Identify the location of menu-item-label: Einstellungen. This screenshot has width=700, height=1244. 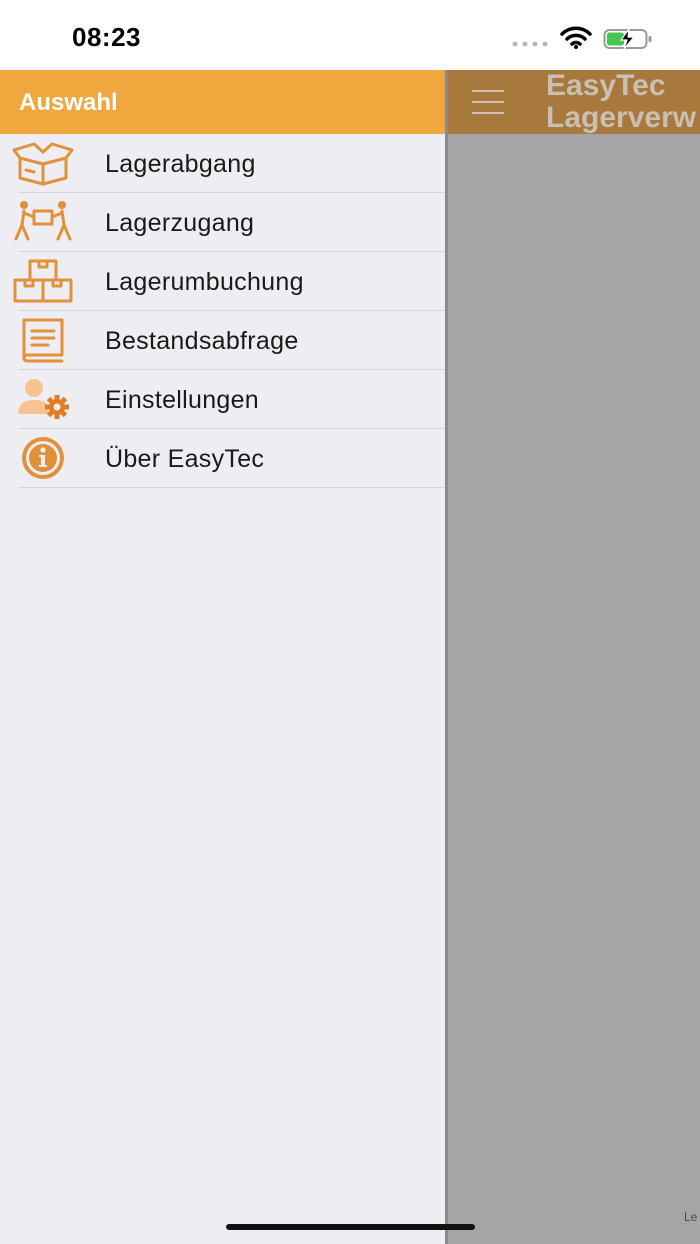
(182, 400).